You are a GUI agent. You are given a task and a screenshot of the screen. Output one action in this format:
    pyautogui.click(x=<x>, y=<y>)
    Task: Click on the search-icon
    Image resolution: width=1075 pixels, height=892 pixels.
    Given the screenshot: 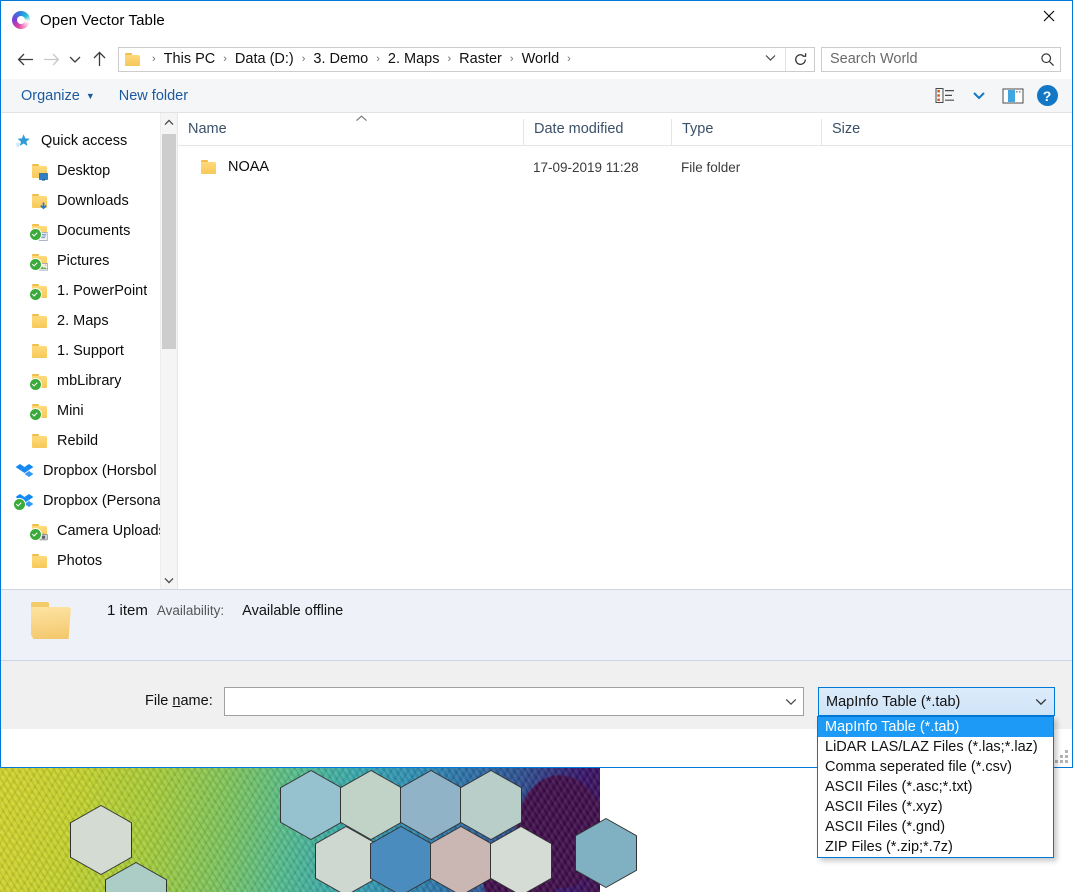 What is the action you would take?
    pyautogui.click(x=1047, y=59)
    